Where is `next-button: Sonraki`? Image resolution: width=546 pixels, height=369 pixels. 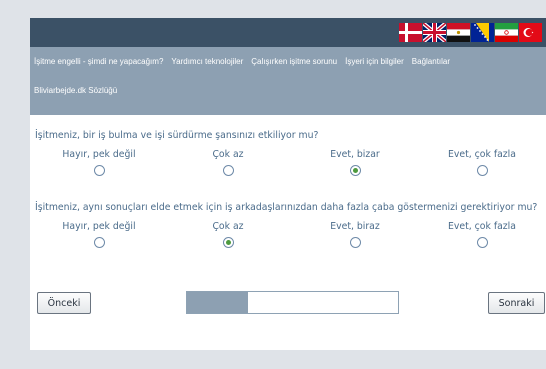 next-button: Sonraki is located at coordinates (516, 303).